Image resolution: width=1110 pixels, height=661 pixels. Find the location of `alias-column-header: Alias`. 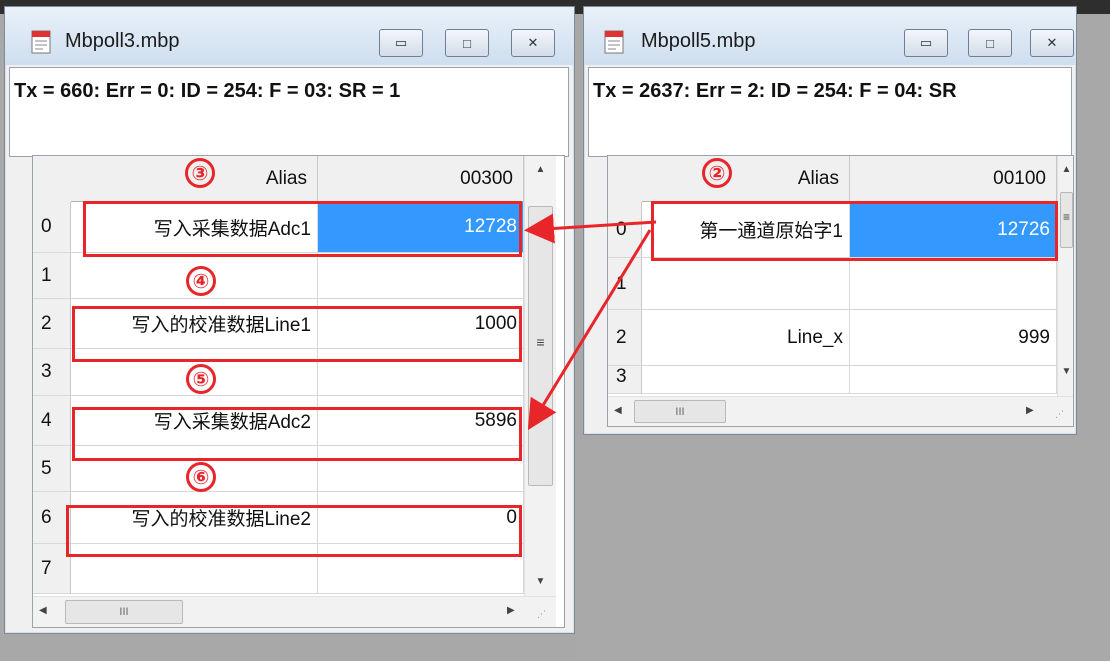

alias-column-header: Alias is located at coordinates (746, 179).